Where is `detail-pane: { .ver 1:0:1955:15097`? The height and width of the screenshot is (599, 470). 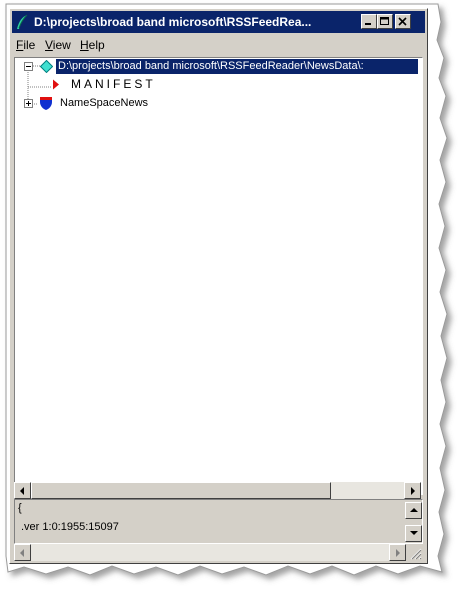
detail-pane: { .ver 1:0:1955:15097 is located at coordinates (218, 521).